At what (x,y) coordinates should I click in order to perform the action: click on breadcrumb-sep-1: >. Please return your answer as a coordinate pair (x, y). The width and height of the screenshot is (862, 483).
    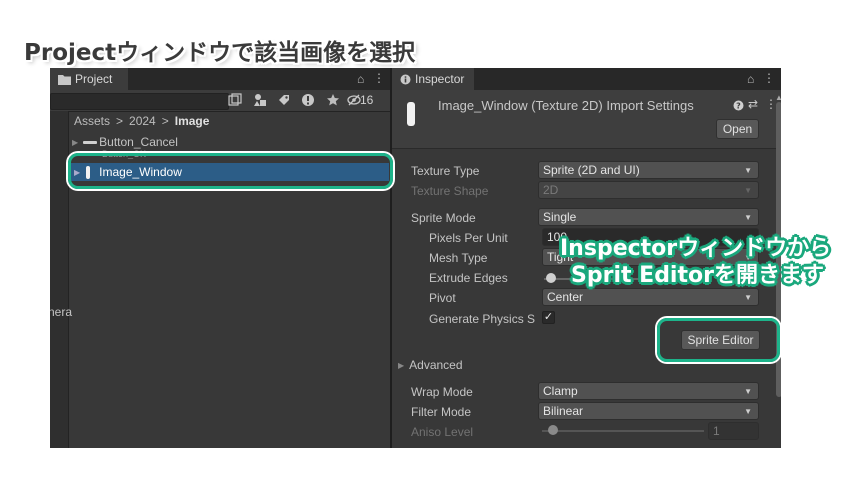
    Looking at the image, I should click on (120, 121).